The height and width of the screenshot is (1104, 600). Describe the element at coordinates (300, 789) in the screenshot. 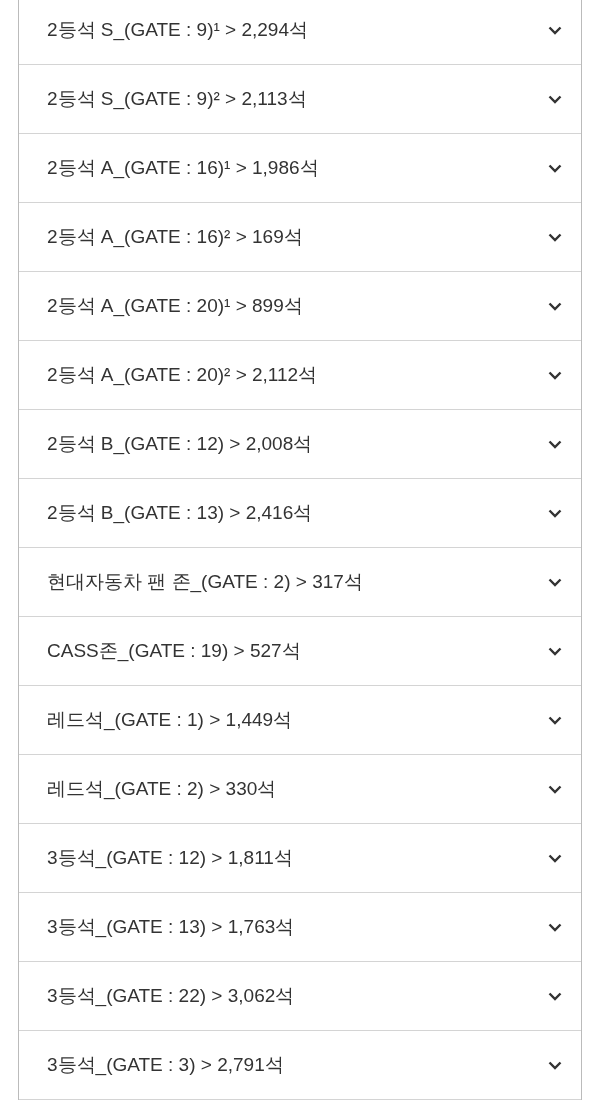

I see `accordion-item: 레드석_(GATE : 2) > 330석` at that location.